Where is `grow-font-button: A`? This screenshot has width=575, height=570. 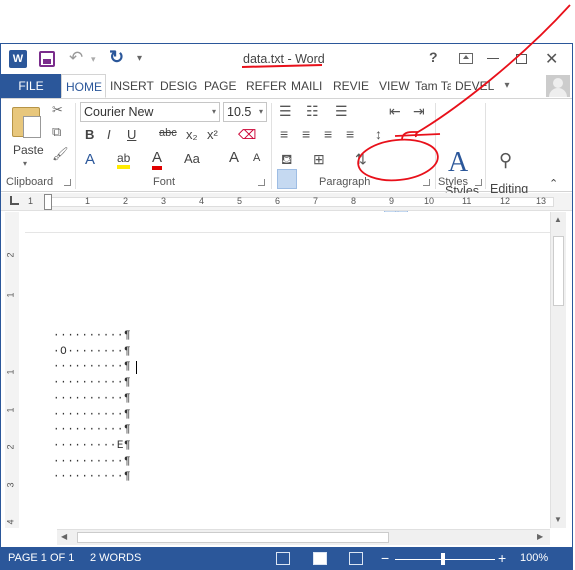
grow-font-button: A is located at coordinates (234, 157).